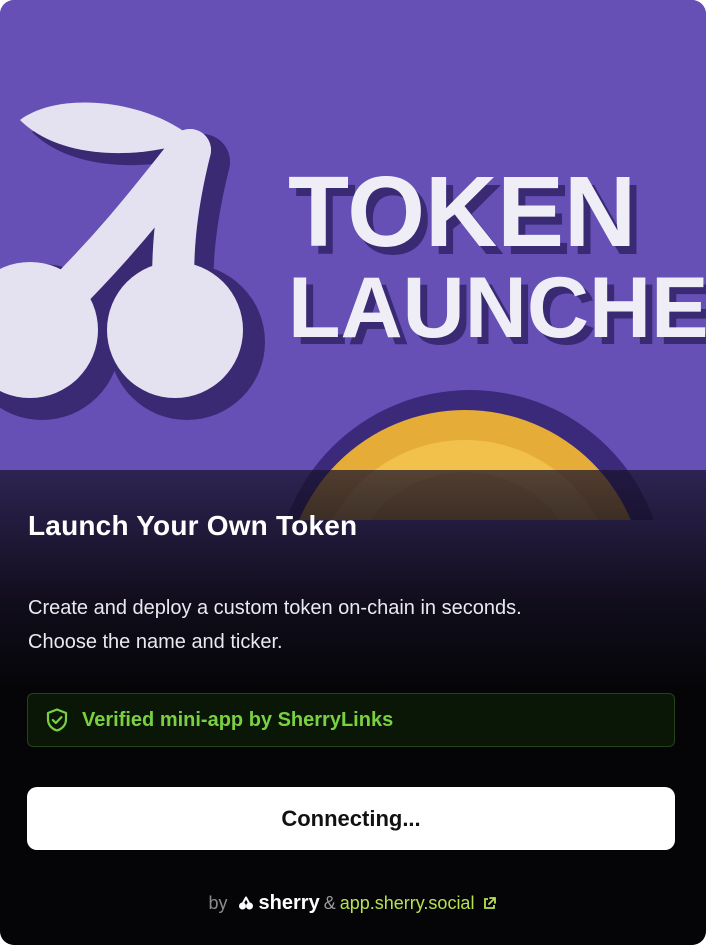 The width and height of the screenshot is (706, 945). What do you see at coordinates (132, 261) in the screenshot?
I see `cherry-icon` at bounding box center [132, 261].